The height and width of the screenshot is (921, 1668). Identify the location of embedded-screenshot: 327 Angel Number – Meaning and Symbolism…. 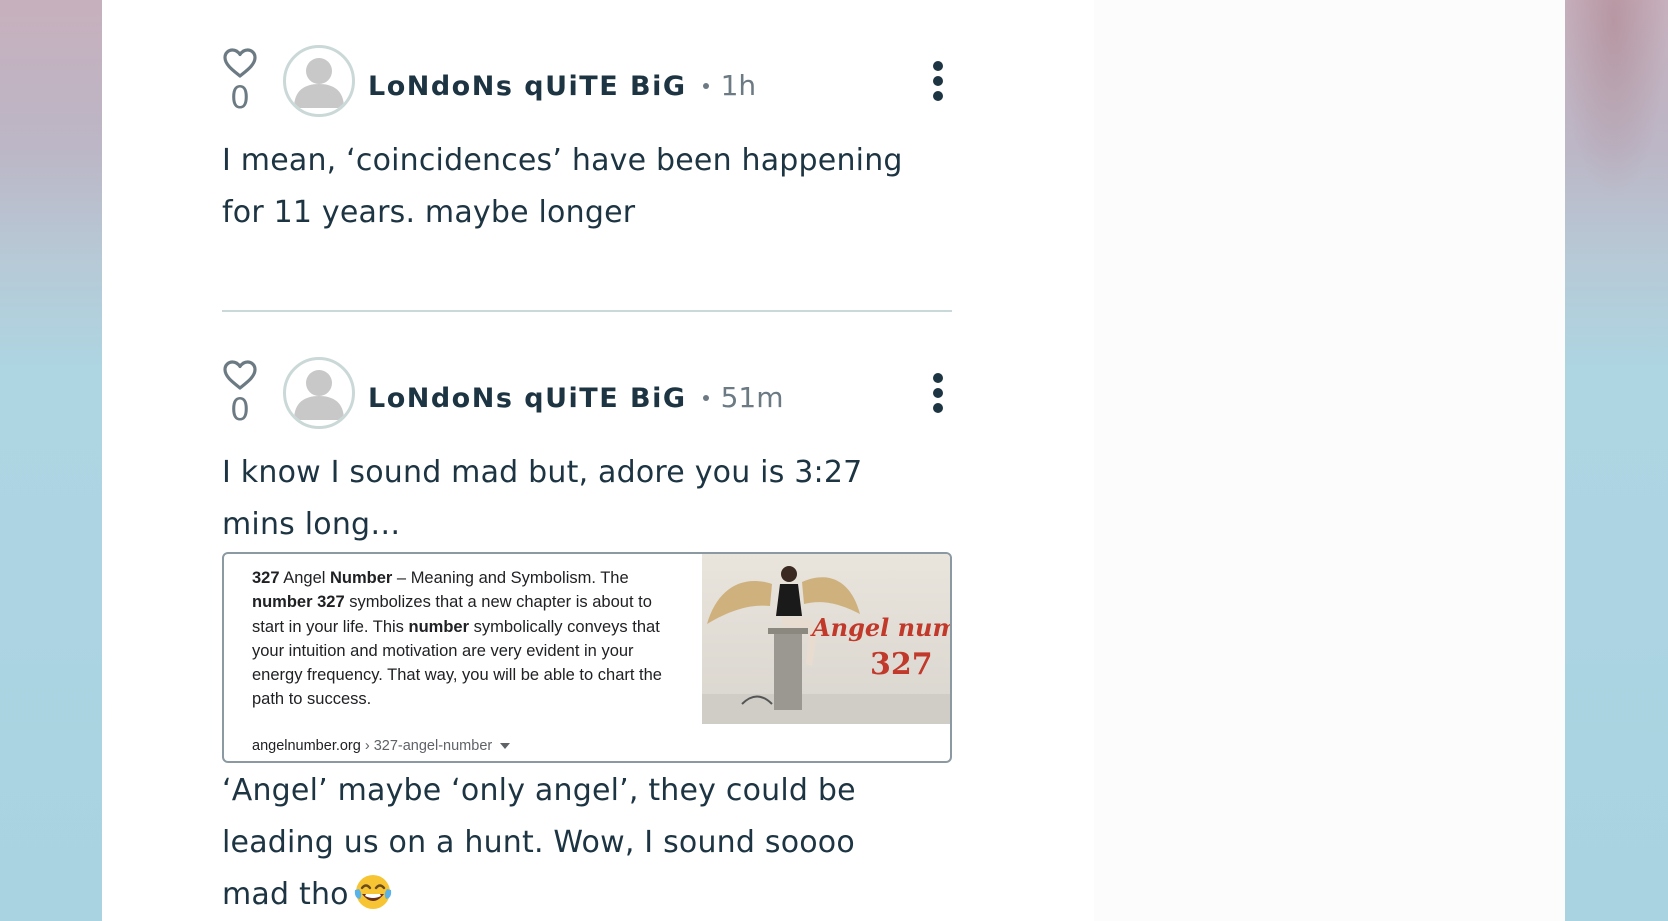
(587, 657).